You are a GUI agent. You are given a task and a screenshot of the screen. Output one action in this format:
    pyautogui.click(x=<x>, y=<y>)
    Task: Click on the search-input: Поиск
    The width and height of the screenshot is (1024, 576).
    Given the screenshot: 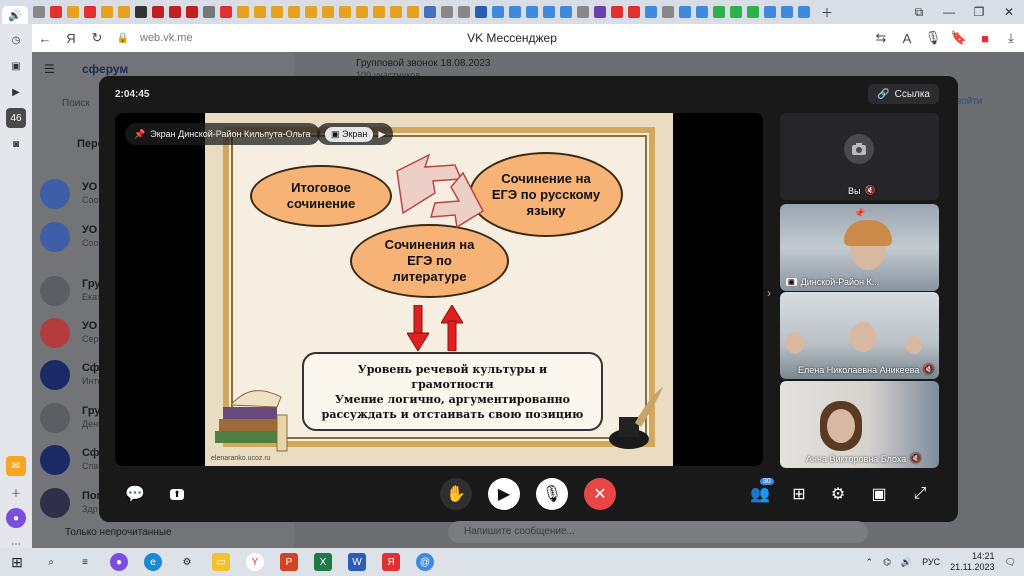 What is the action you would take?
    pyautogui.click(x=76, y=103)
    